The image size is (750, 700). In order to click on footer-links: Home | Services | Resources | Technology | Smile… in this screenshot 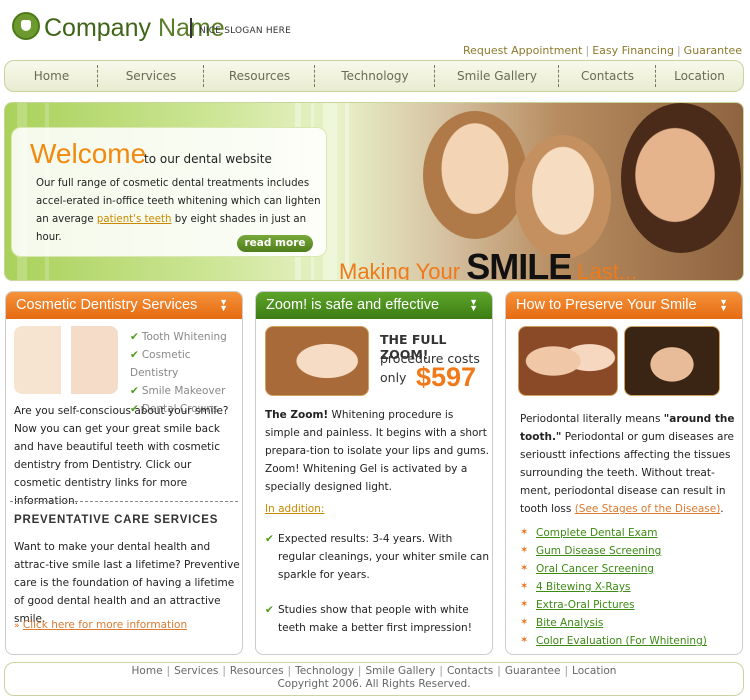, I will do `click(374, 671)`.